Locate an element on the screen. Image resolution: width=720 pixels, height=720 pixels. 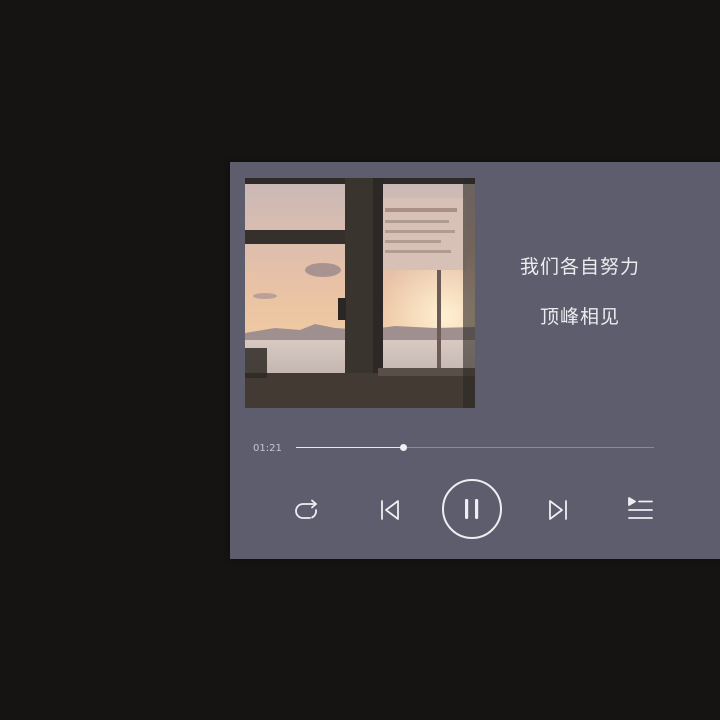
repeat-icon is located at coordinates (308, 510).